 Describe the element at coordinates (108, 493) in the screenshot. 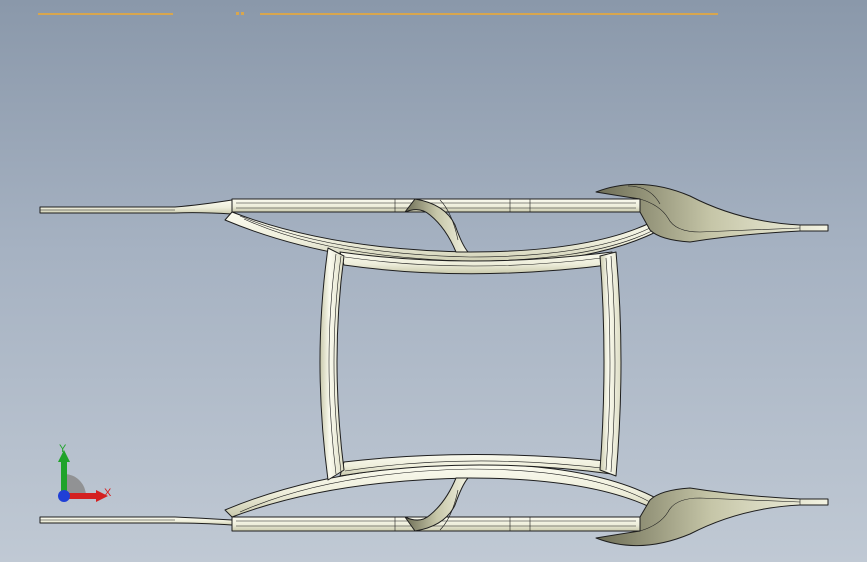

I see `x-axis-label: X` at that location.